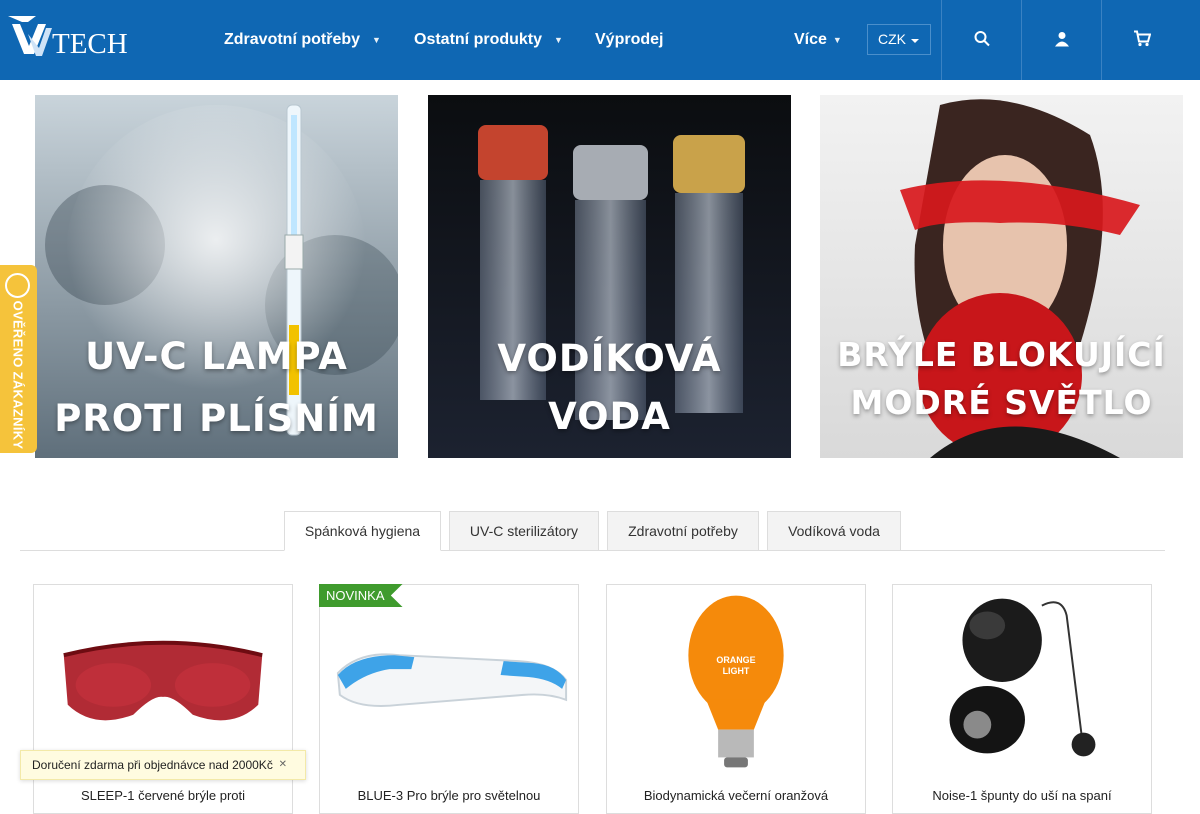 The image size is (1200, 814). I want to click on banner-line-1: UV-C LAMPA, so click(216, 356).